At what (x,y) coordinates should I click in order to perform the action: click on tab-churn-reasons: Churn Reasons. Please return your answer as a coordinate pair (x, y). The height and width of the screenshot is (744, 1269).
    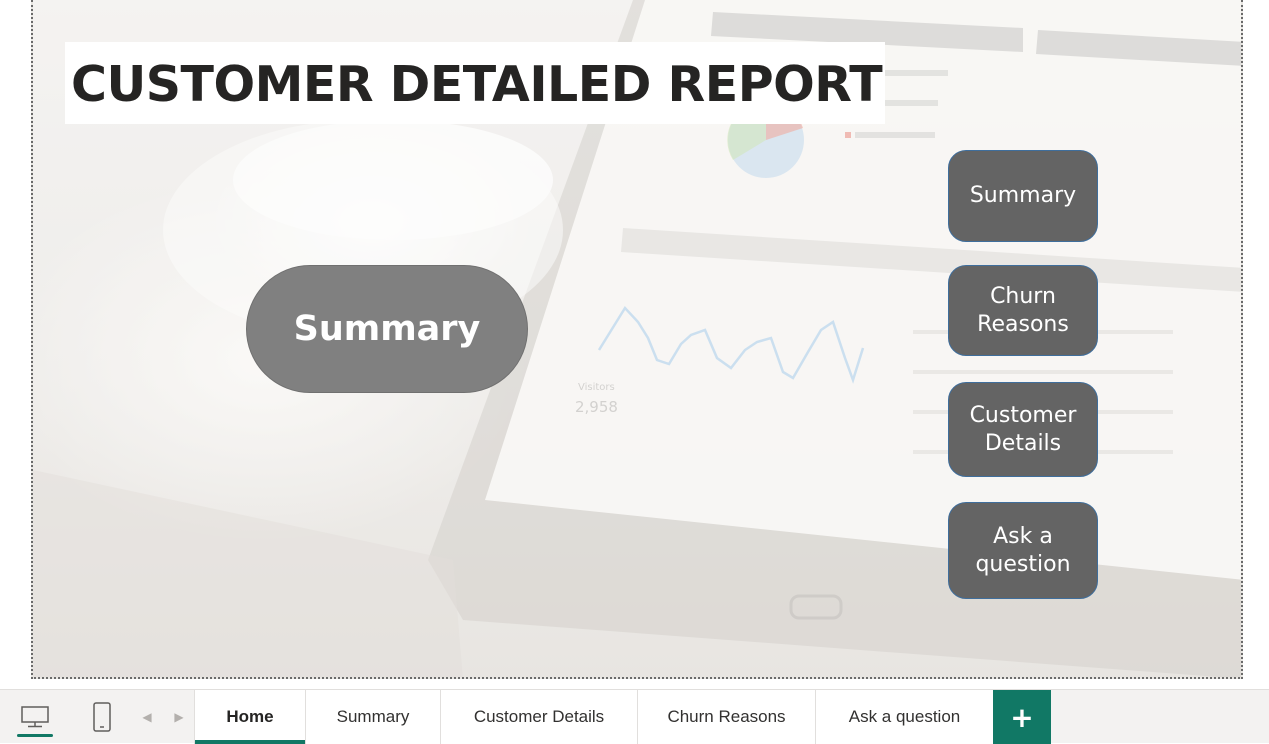
    Looking at the image, I should click on (726, 717).